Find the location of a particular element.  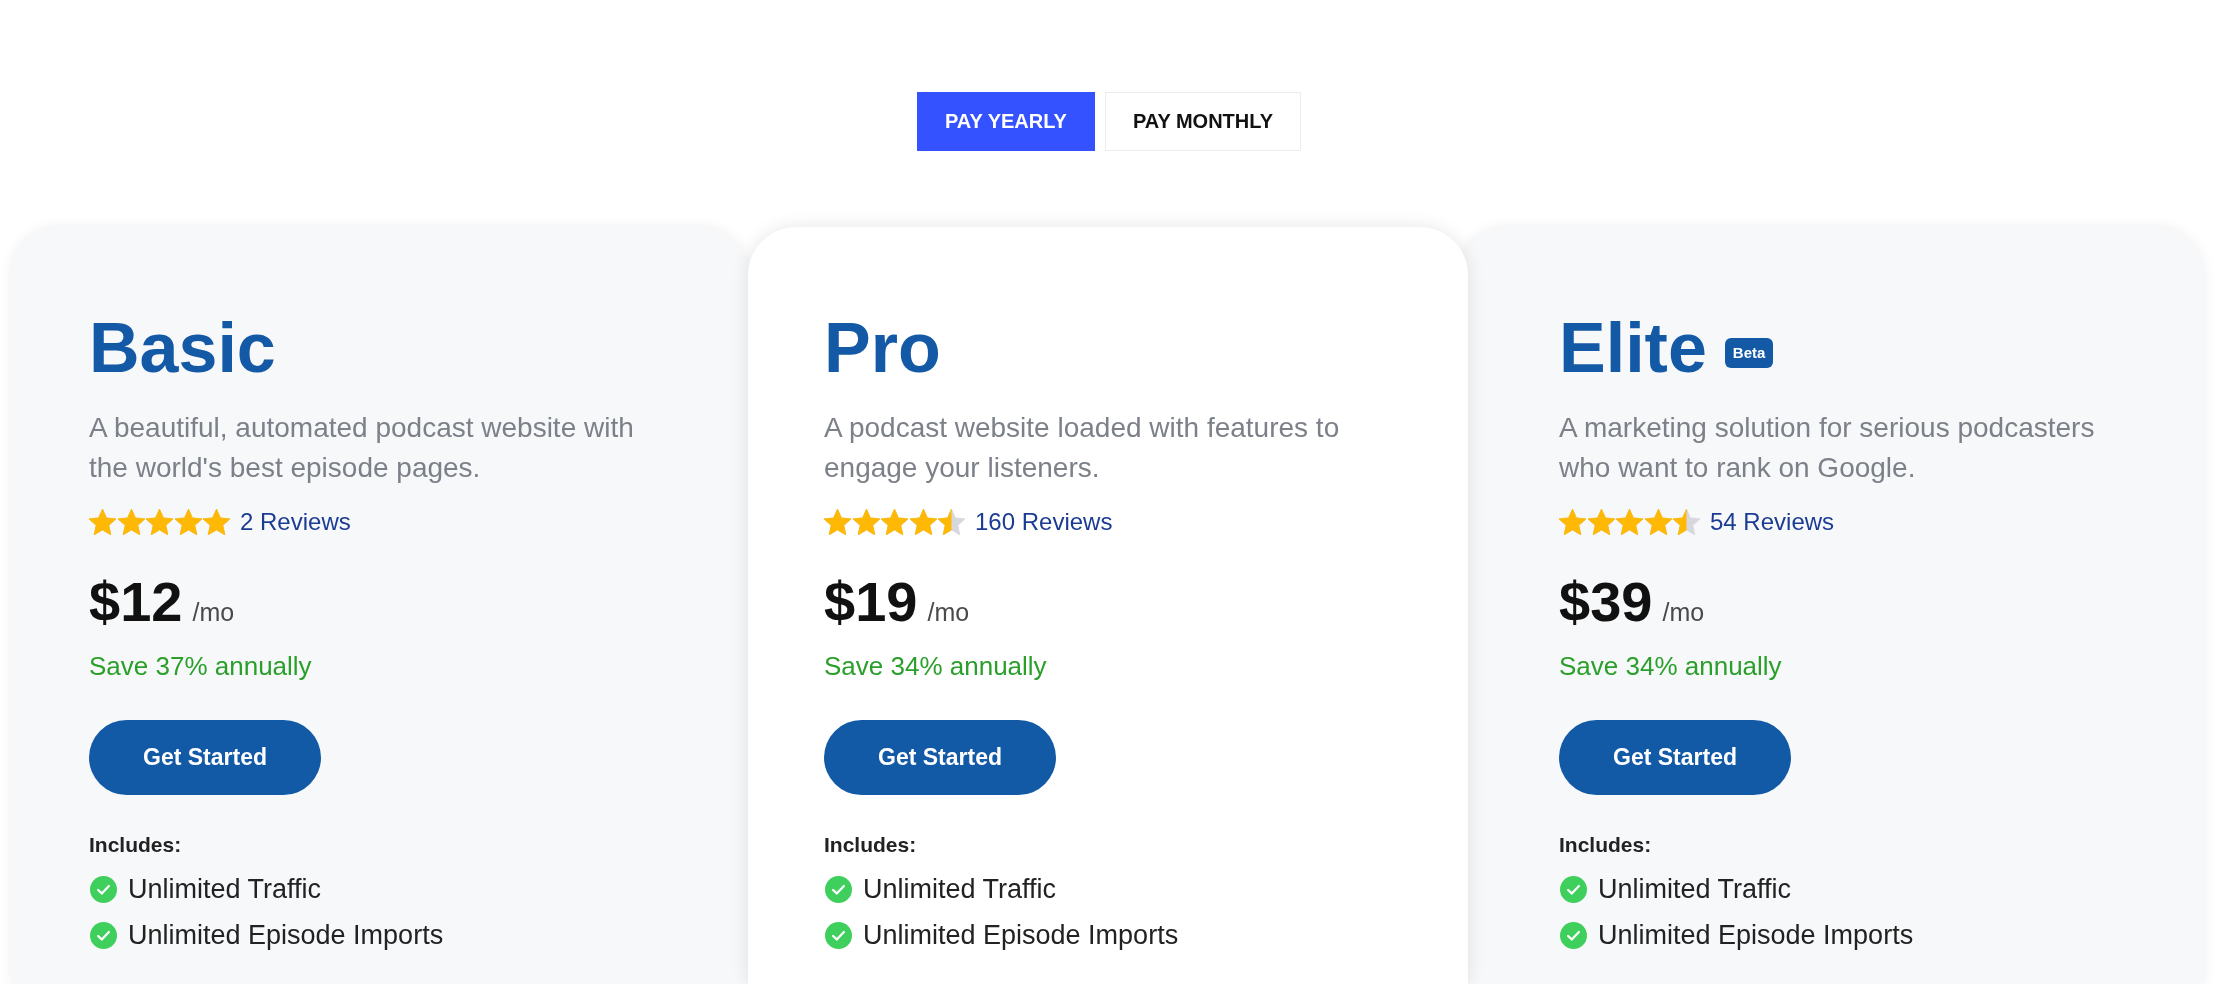

plan-description: A beautiful, automated podcast website with the world's best episode pages. is located at coordinates (362, 448).